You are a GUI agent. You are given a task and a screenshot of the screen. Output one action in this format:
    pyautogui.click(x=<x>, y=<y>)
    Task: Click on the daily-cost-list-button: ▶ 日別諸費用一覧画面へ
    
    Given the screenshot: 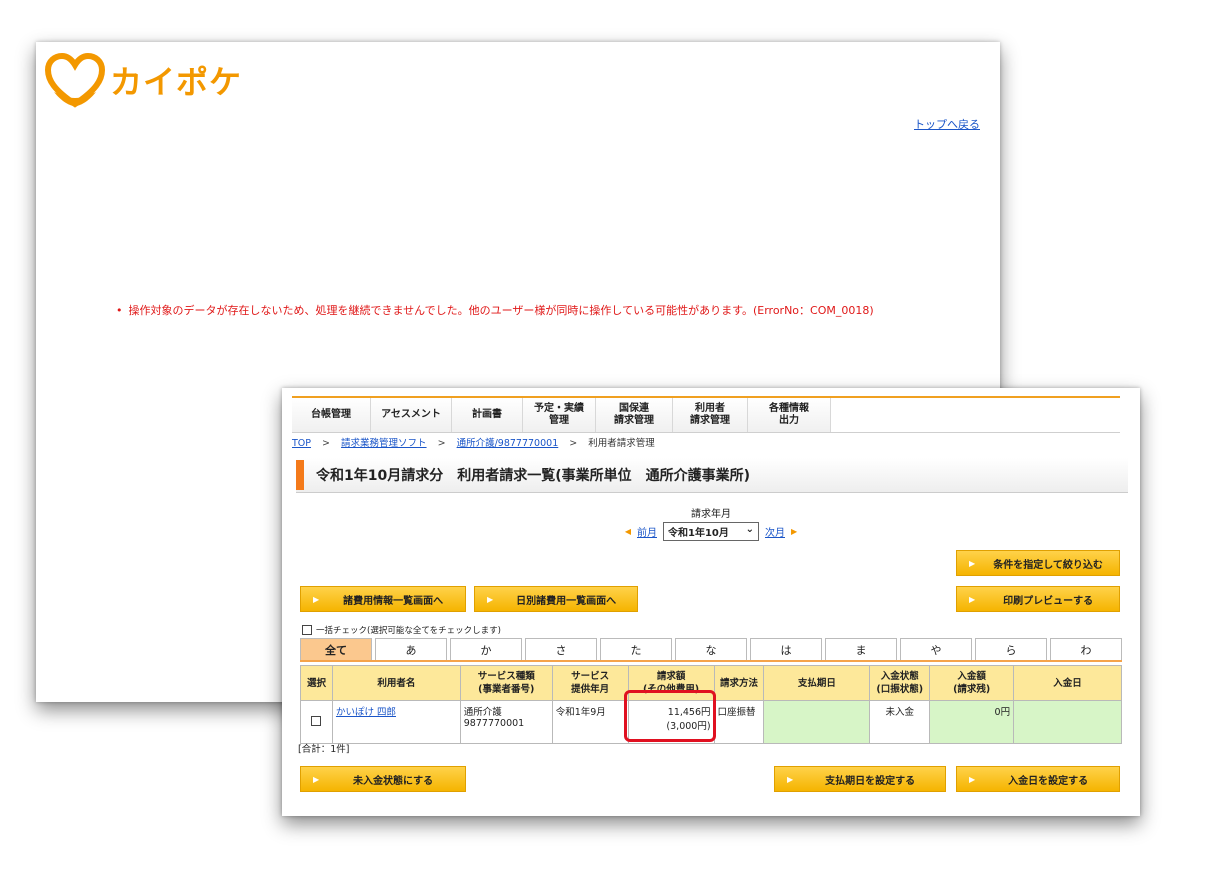 What is the action you would take?
    pyautogui.click(x=556, y=599)
    